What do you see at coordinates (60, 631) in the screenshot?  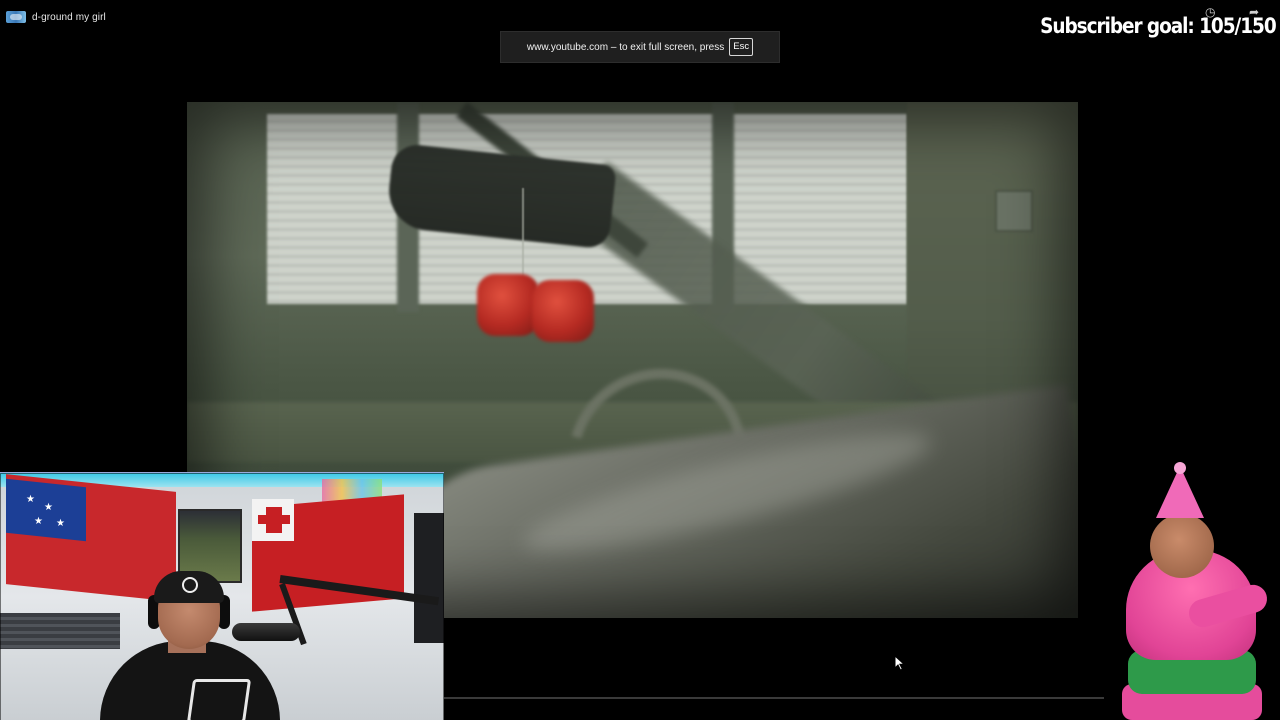 I see `webcam-window-blinds` at bounding box center [60, 631].